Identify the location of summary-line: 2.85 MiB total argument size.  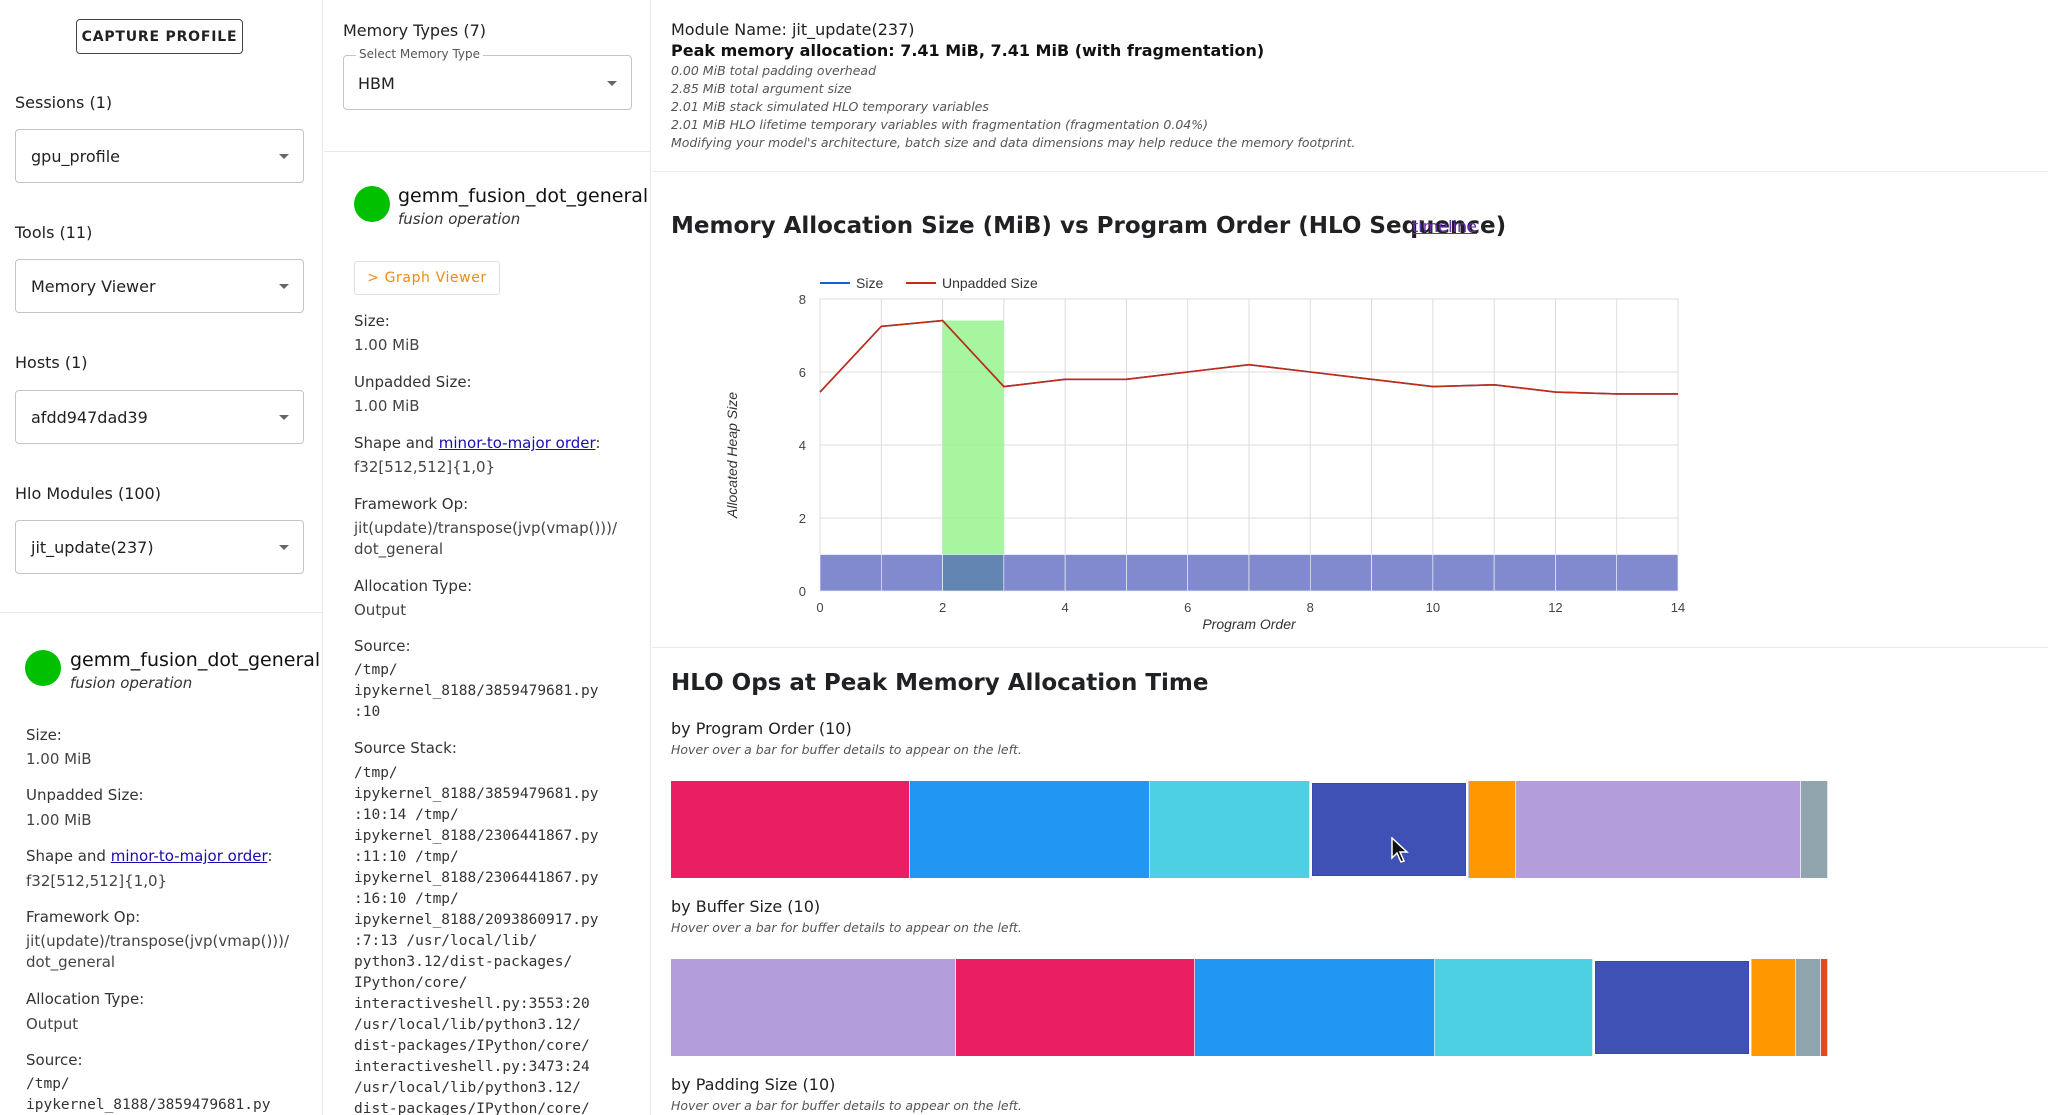
(761, 88).